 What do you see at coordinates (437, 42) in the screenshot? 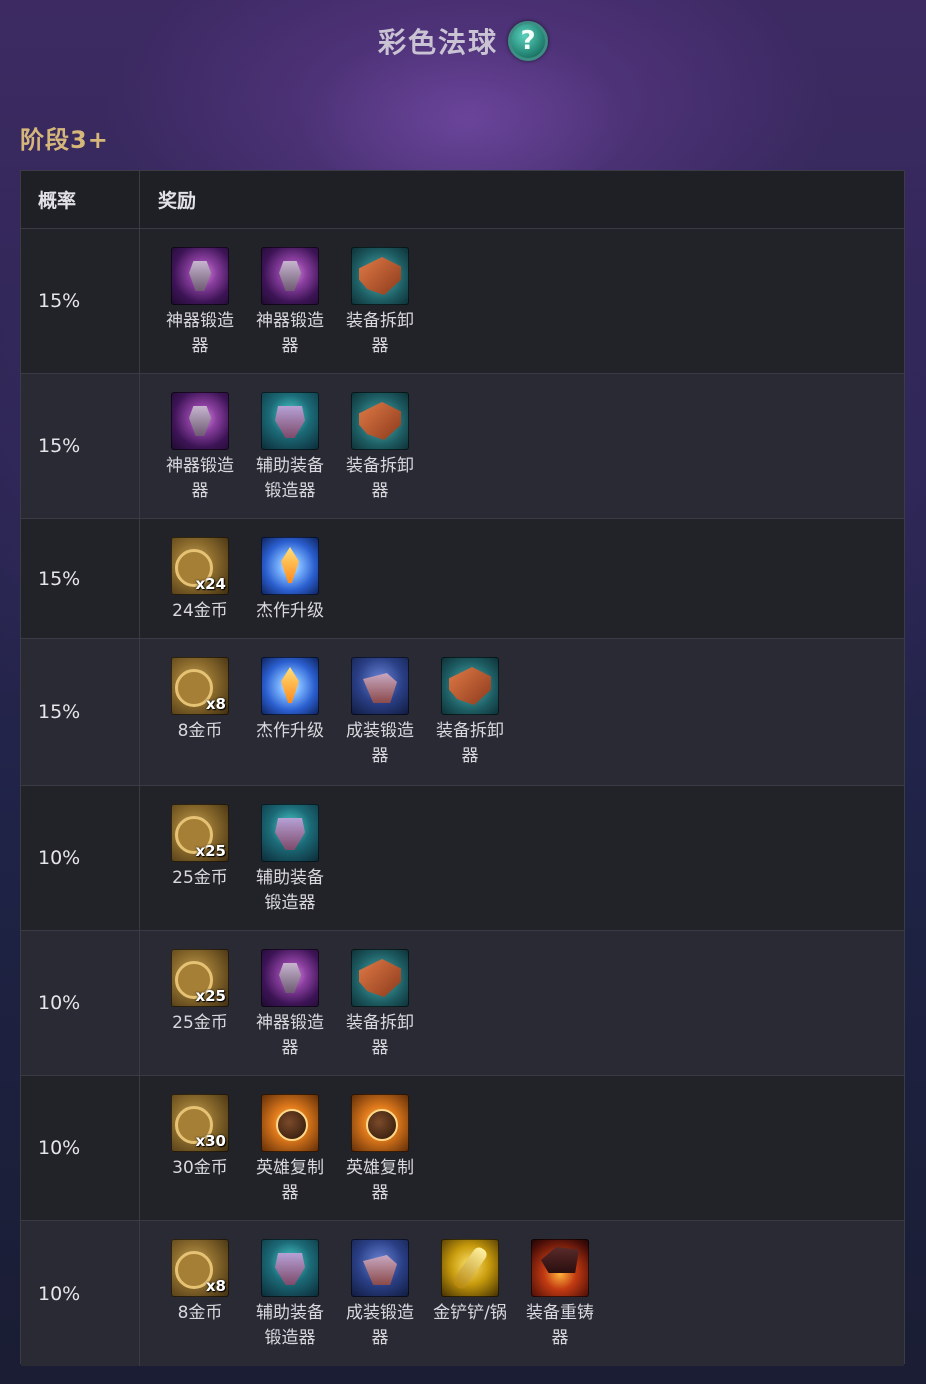
I see `page-title: 彩色法球` at bounding box center [437, 42].